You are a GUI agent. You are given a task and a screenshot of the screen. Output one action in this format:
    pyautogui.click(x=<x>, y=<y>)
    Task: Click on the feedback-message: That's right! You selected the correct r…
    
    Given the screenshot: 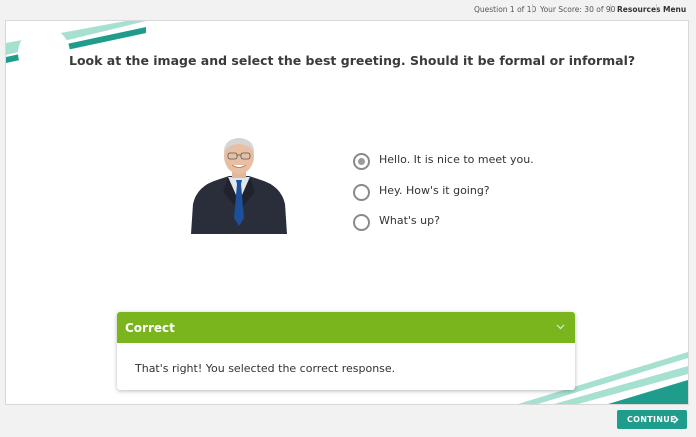 What is the action you would take?
    pyautogui.click(x=265, y=368)
    